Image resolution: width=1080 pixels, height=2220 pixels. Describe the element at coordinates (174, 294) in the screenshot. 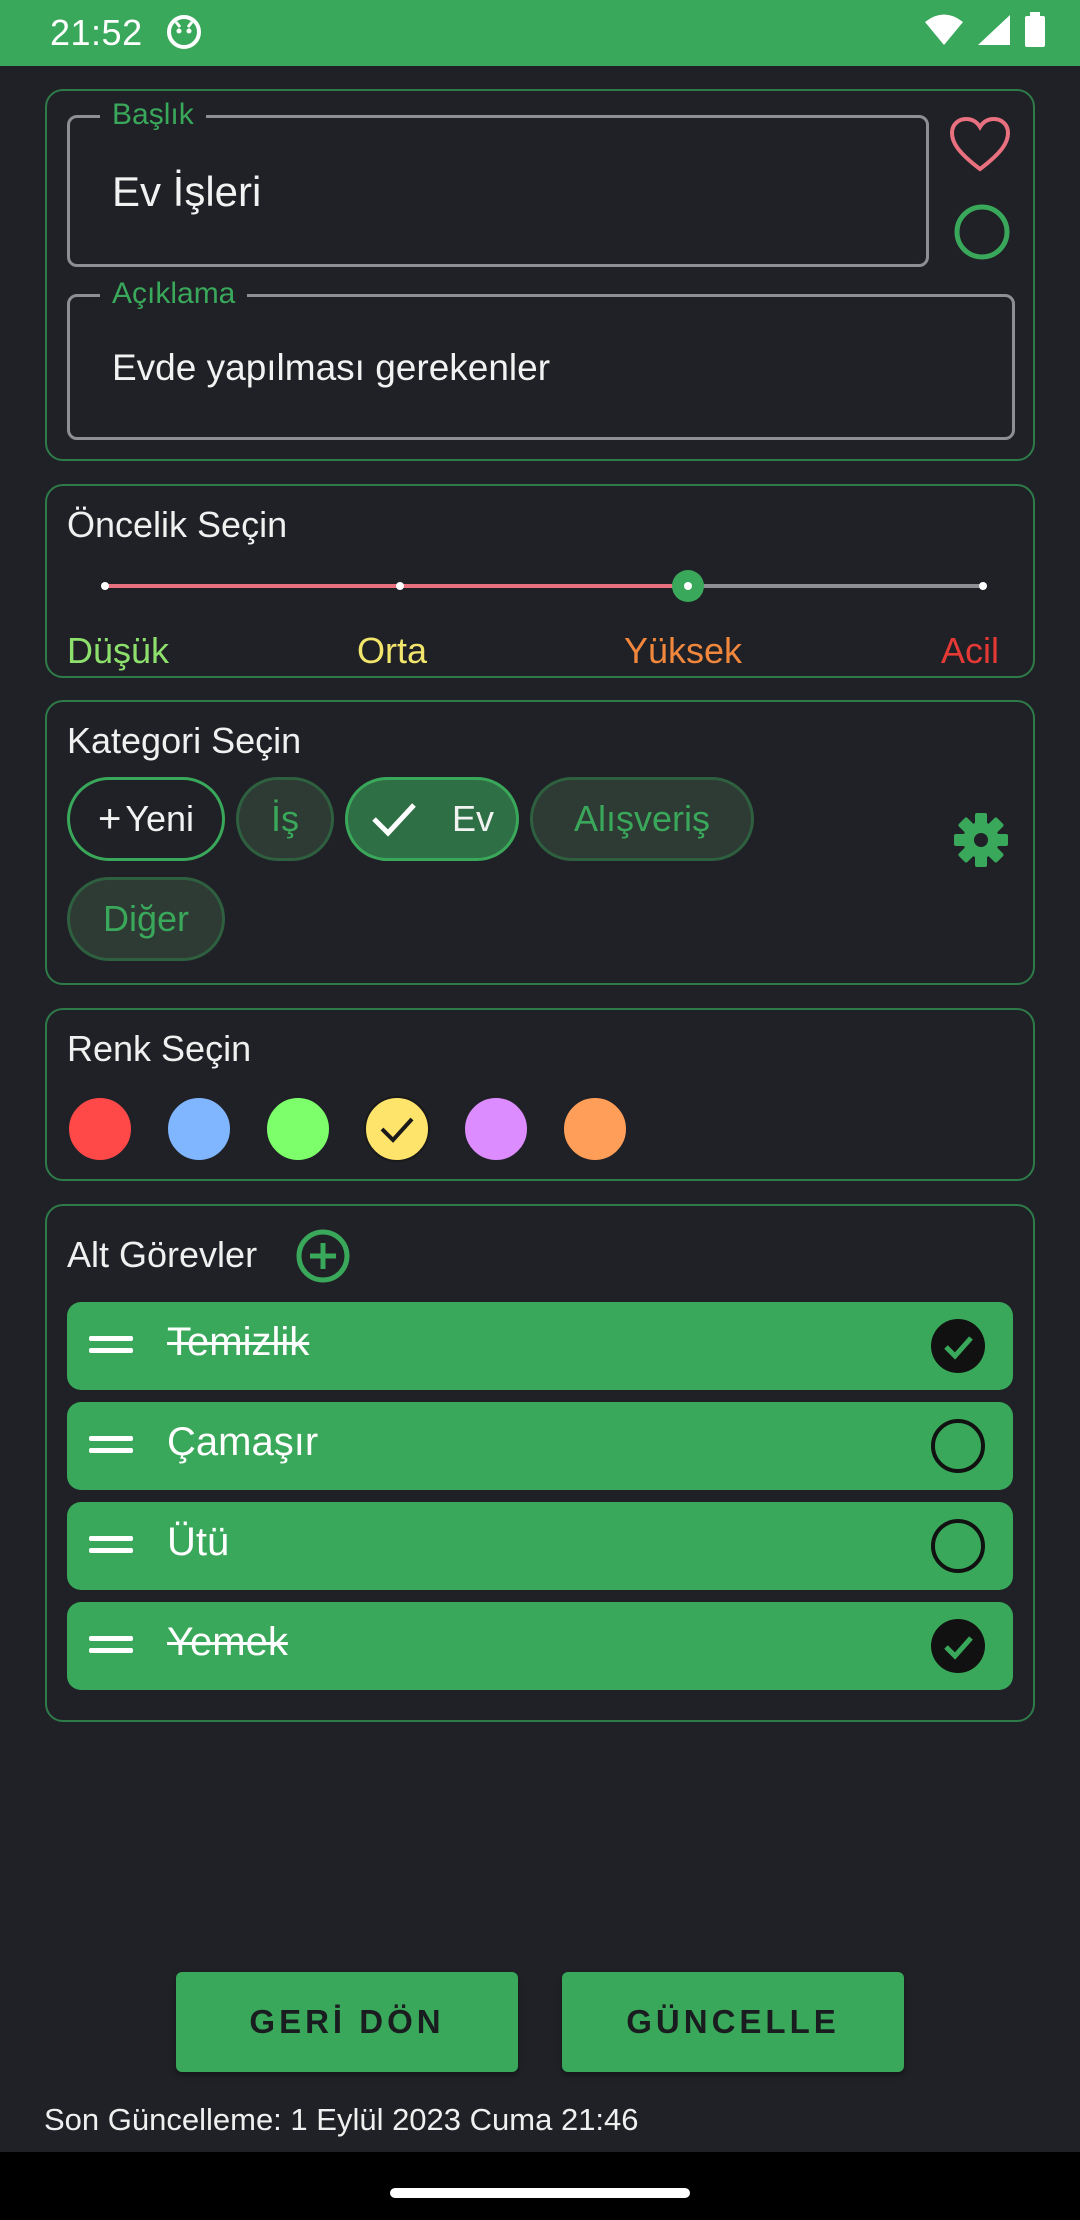

I see `description-field-label: Açıklama` at that location.